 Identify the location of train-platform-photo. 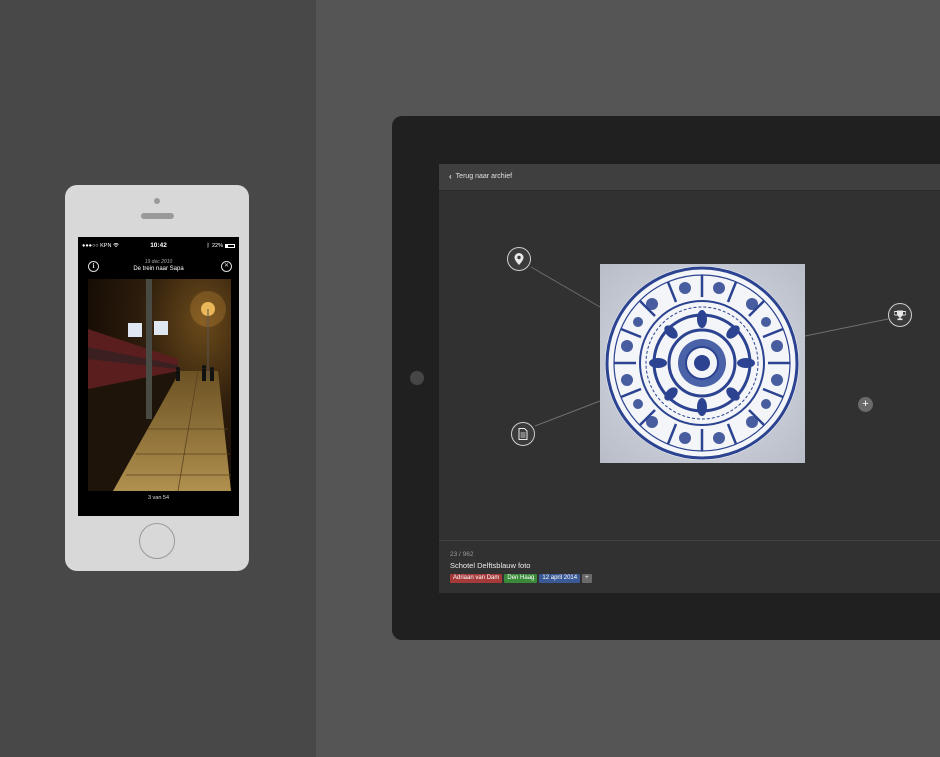
(159, 385).